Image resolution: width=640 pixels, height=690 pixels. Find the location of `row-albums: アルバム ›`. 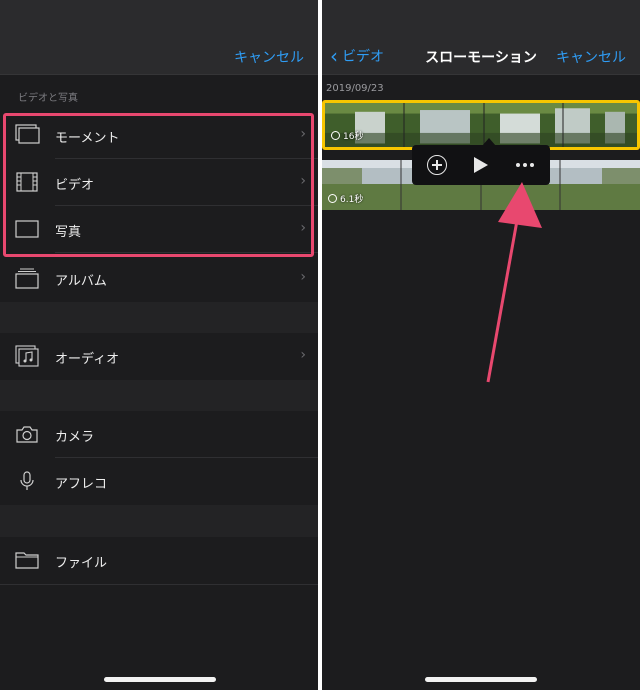

row-albums: アルバム › is located at coordinates (159, 278).